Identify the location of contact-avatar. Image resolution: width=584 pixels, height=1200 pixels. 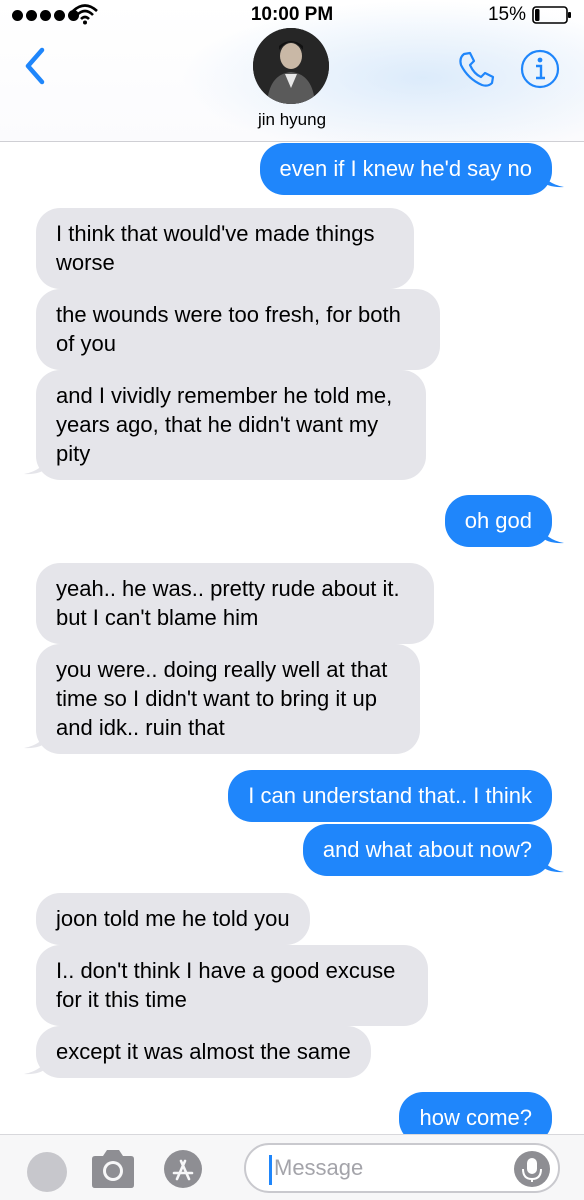
(291, 66).